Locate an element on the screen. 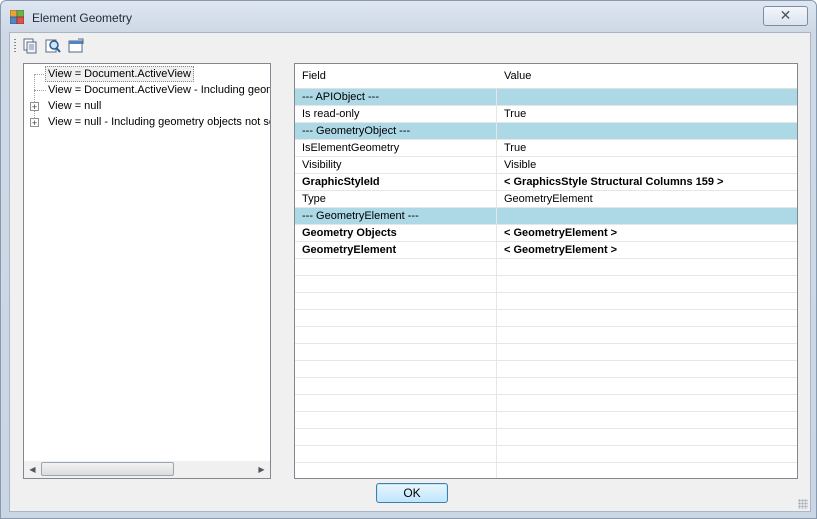  grid-row: Geometry Objects < GeometryElement > is located at coordinates (546, 233).